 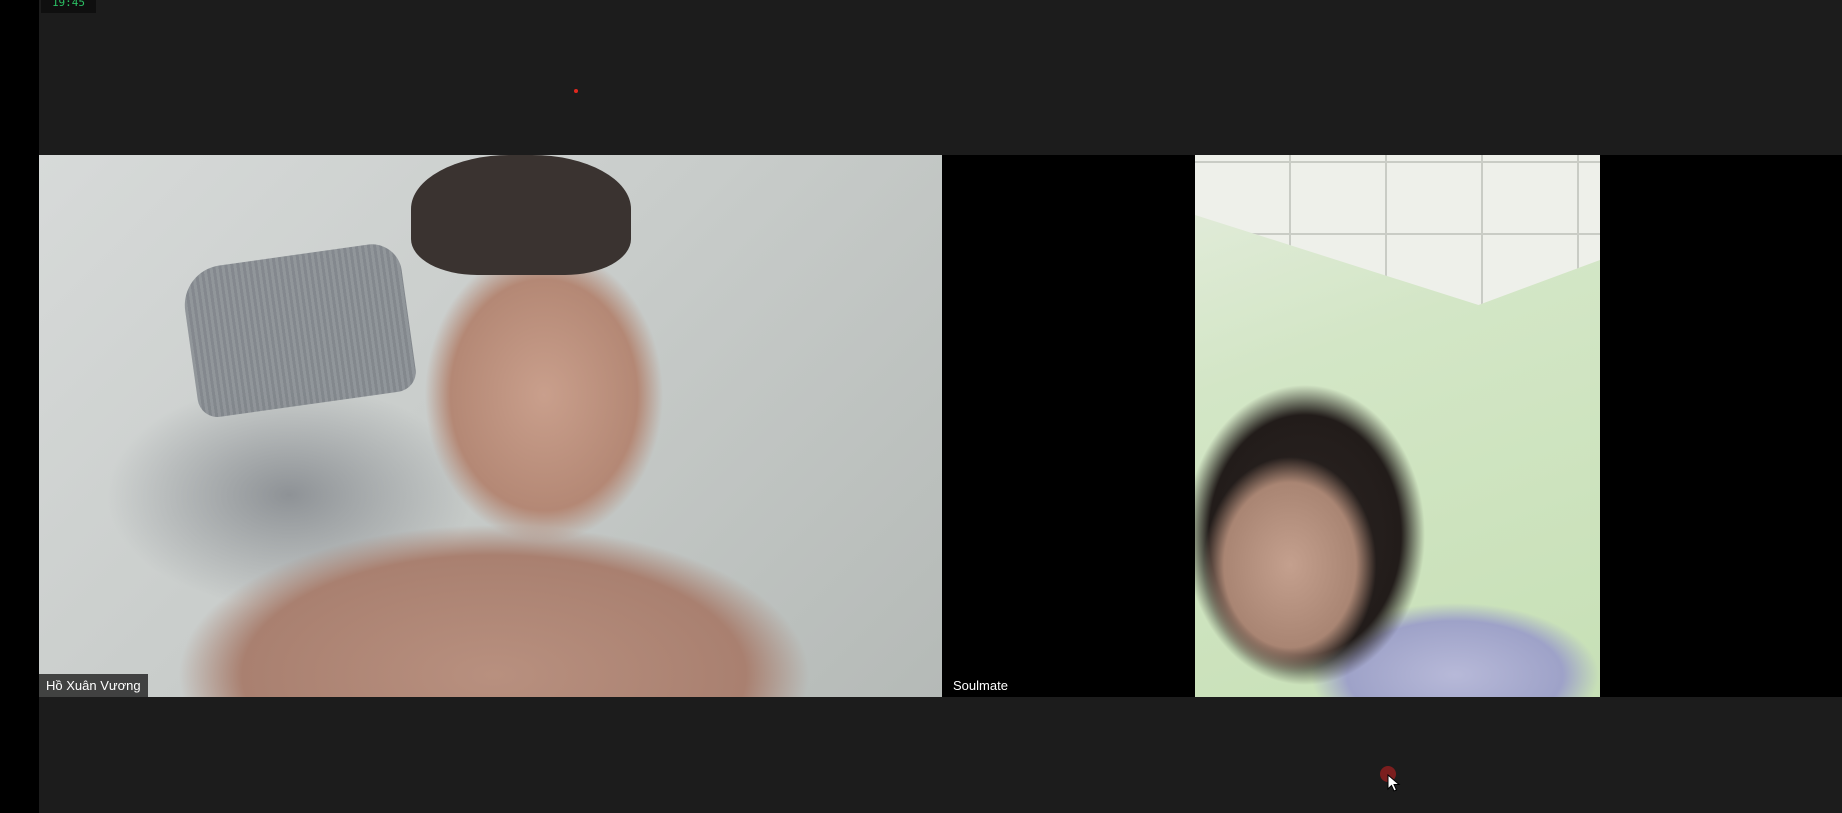 What do you see at coordinates (19, 406) in the screenshot?
I see `window-left-edge` at bounding box center [19, 406].